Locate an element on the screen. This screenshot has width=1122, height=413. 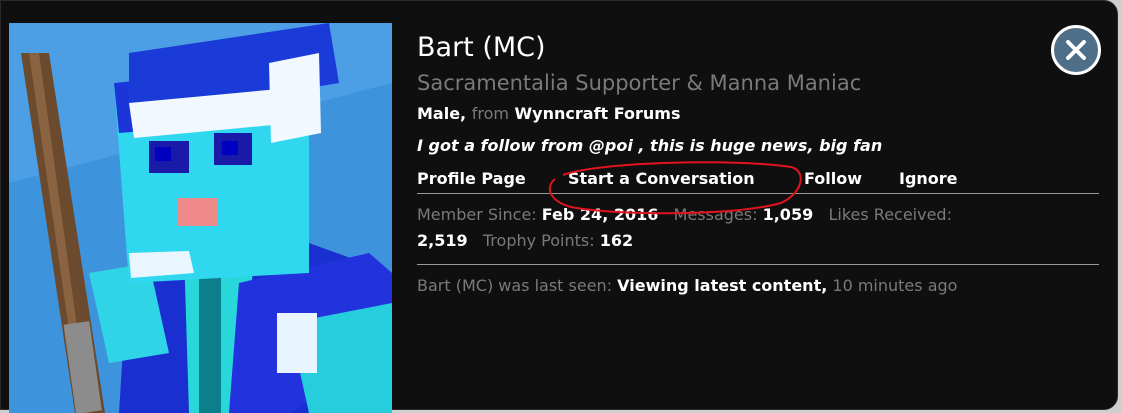
location-link: Wynncraft Forums is located at coordinates (598, 113).